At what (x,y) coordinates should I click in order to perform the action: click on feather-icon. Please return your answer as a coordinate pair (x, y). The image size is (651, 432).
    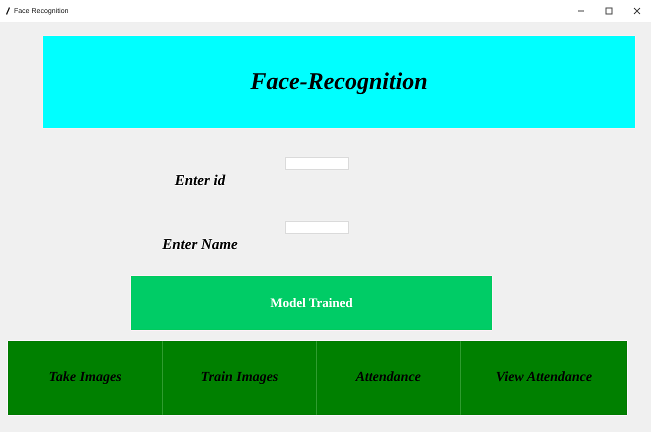
    Looking at the image, I should click on (8, 11).